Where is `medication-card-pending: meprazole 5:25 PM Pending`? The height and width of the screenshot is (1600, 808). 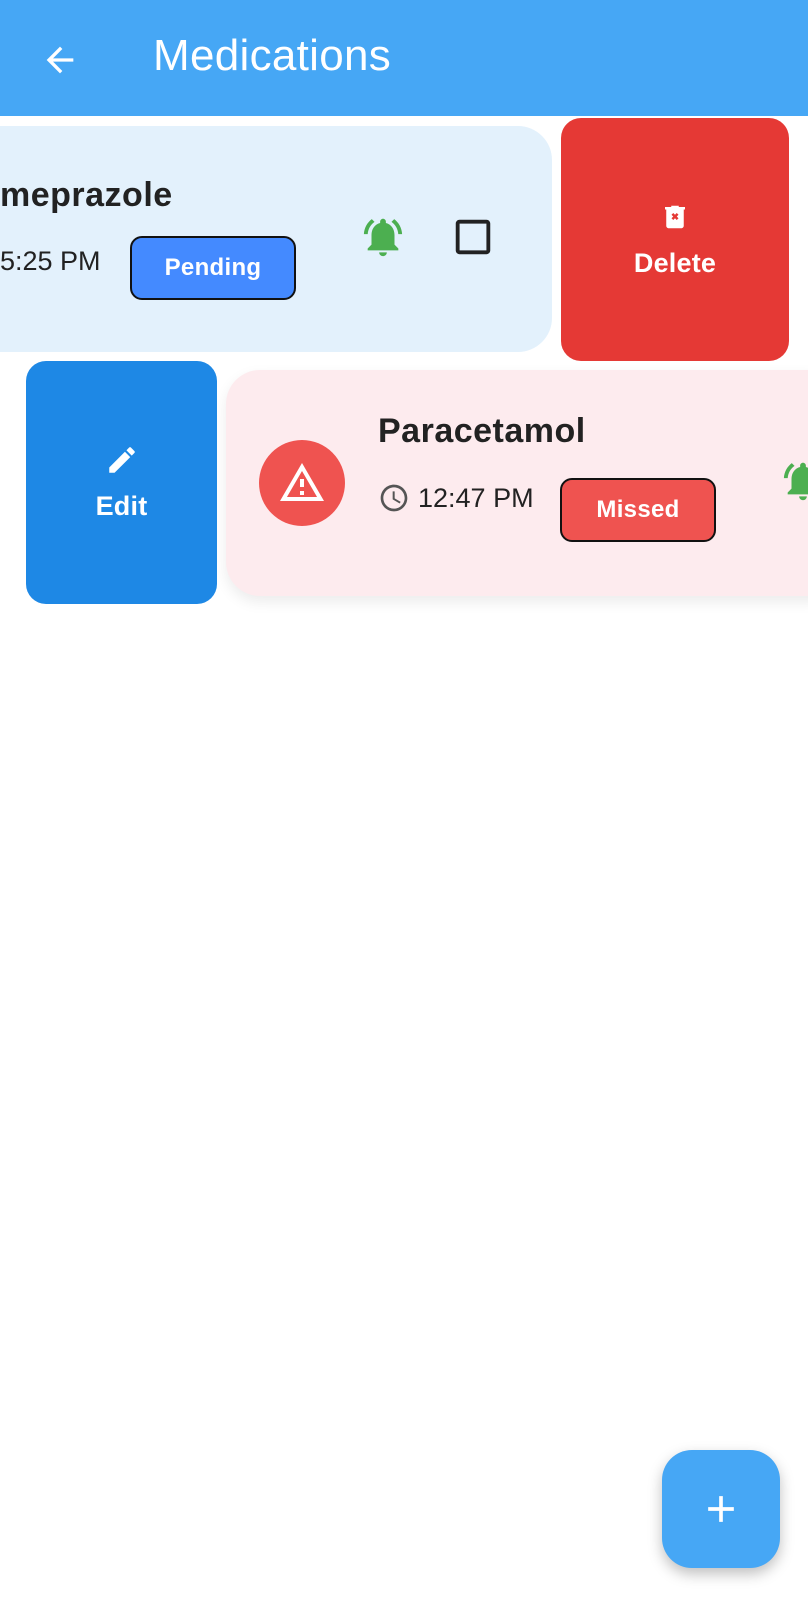 medication-card-pending: meprazole 5:25 PM Pending is located at coordinates (276, 239).